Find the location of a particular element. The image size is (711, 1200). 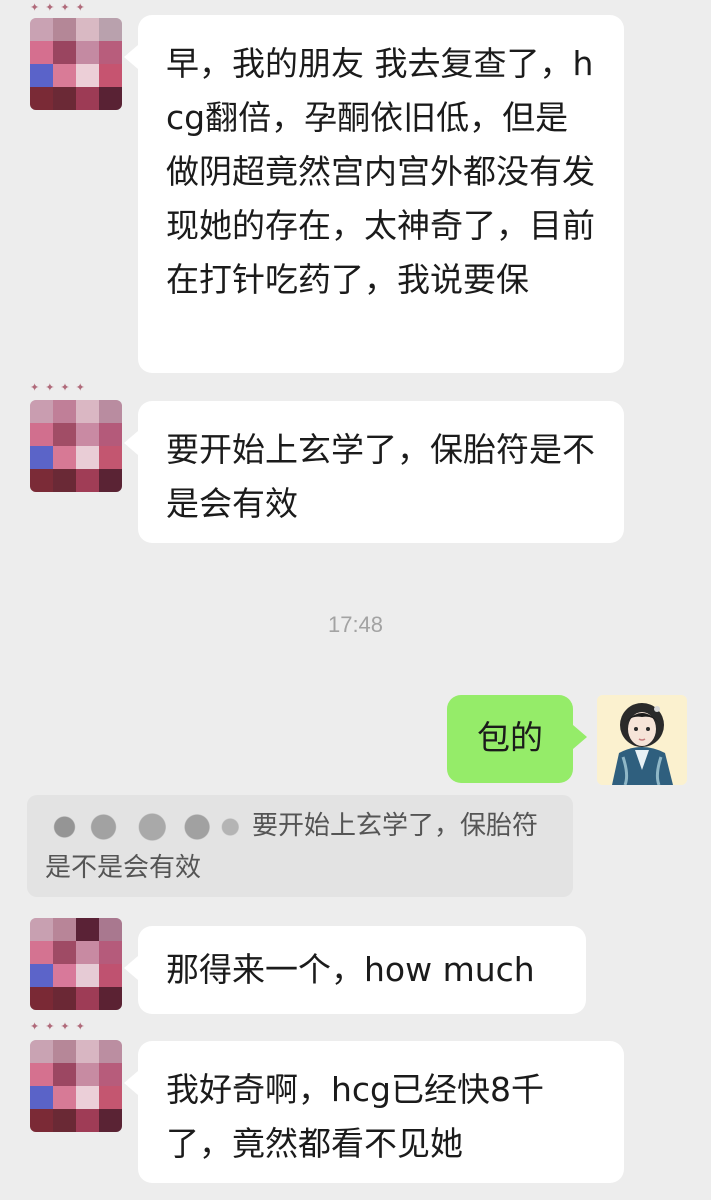

message-text: 要开始上玄学了，保胎符是不是会有效 is located at coordinates (380, 476).